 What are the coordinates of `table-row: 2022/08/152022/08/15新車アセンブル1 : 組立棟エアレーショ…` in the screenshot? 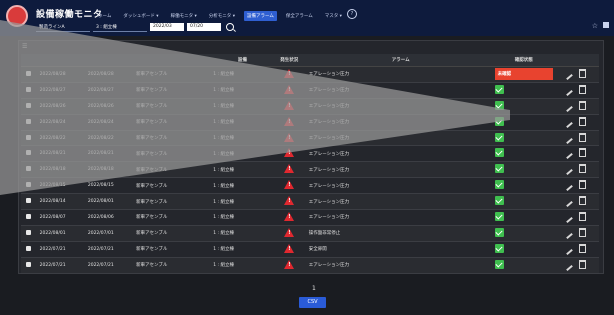 It's located at (310, 186).